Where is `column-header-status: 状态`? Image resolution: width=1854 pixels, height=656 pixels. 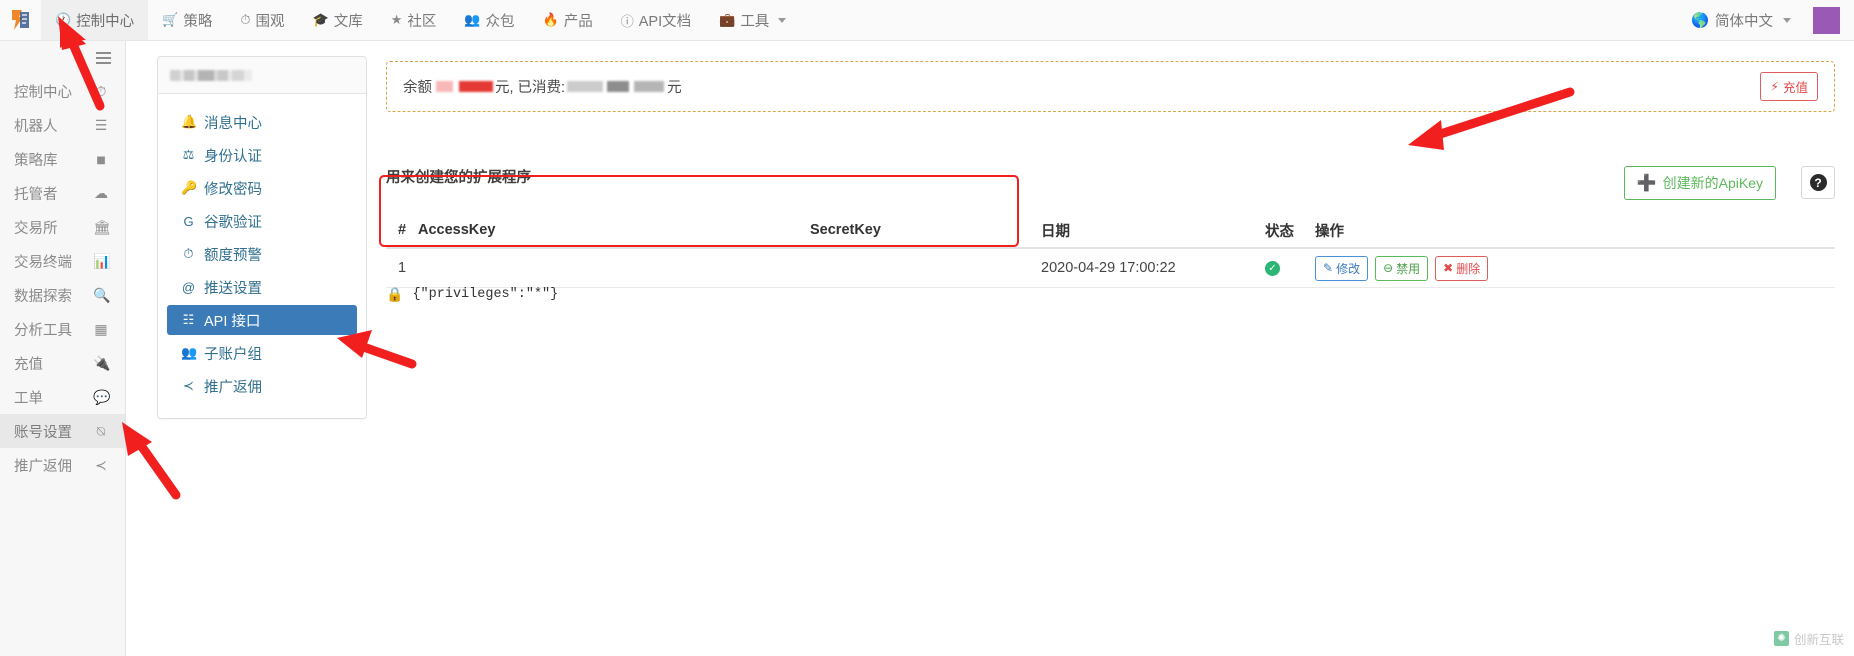 column-header-status: 状态 is located at coordinates (1279, 231).